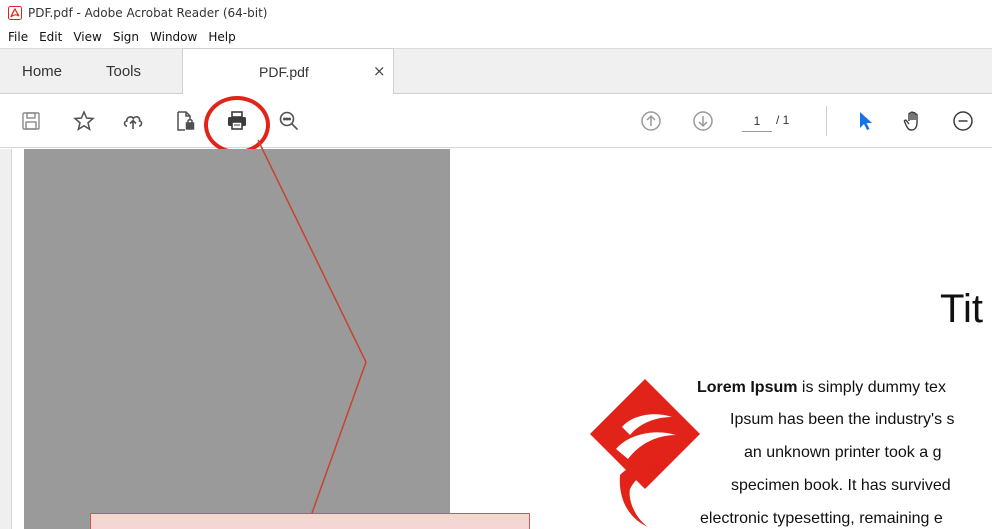 Image resolution: width=992 pixels, height=529 pixels. What do you see at coordinates (865, 121) in the screenshot?
I see `select-cursor-icon` at bounding box center [865, 121].